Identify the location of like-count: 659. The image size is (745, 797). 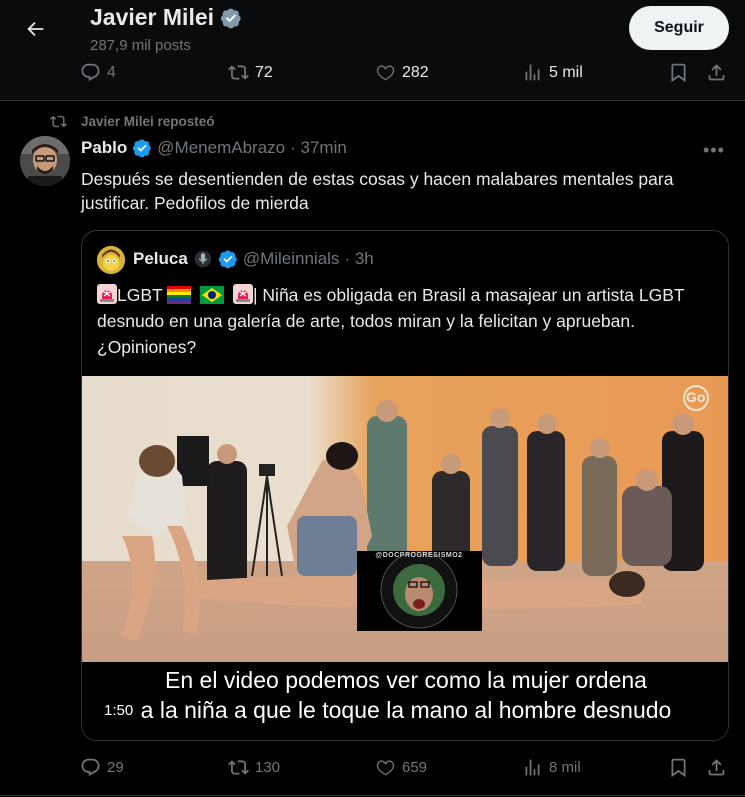
(415, 767).